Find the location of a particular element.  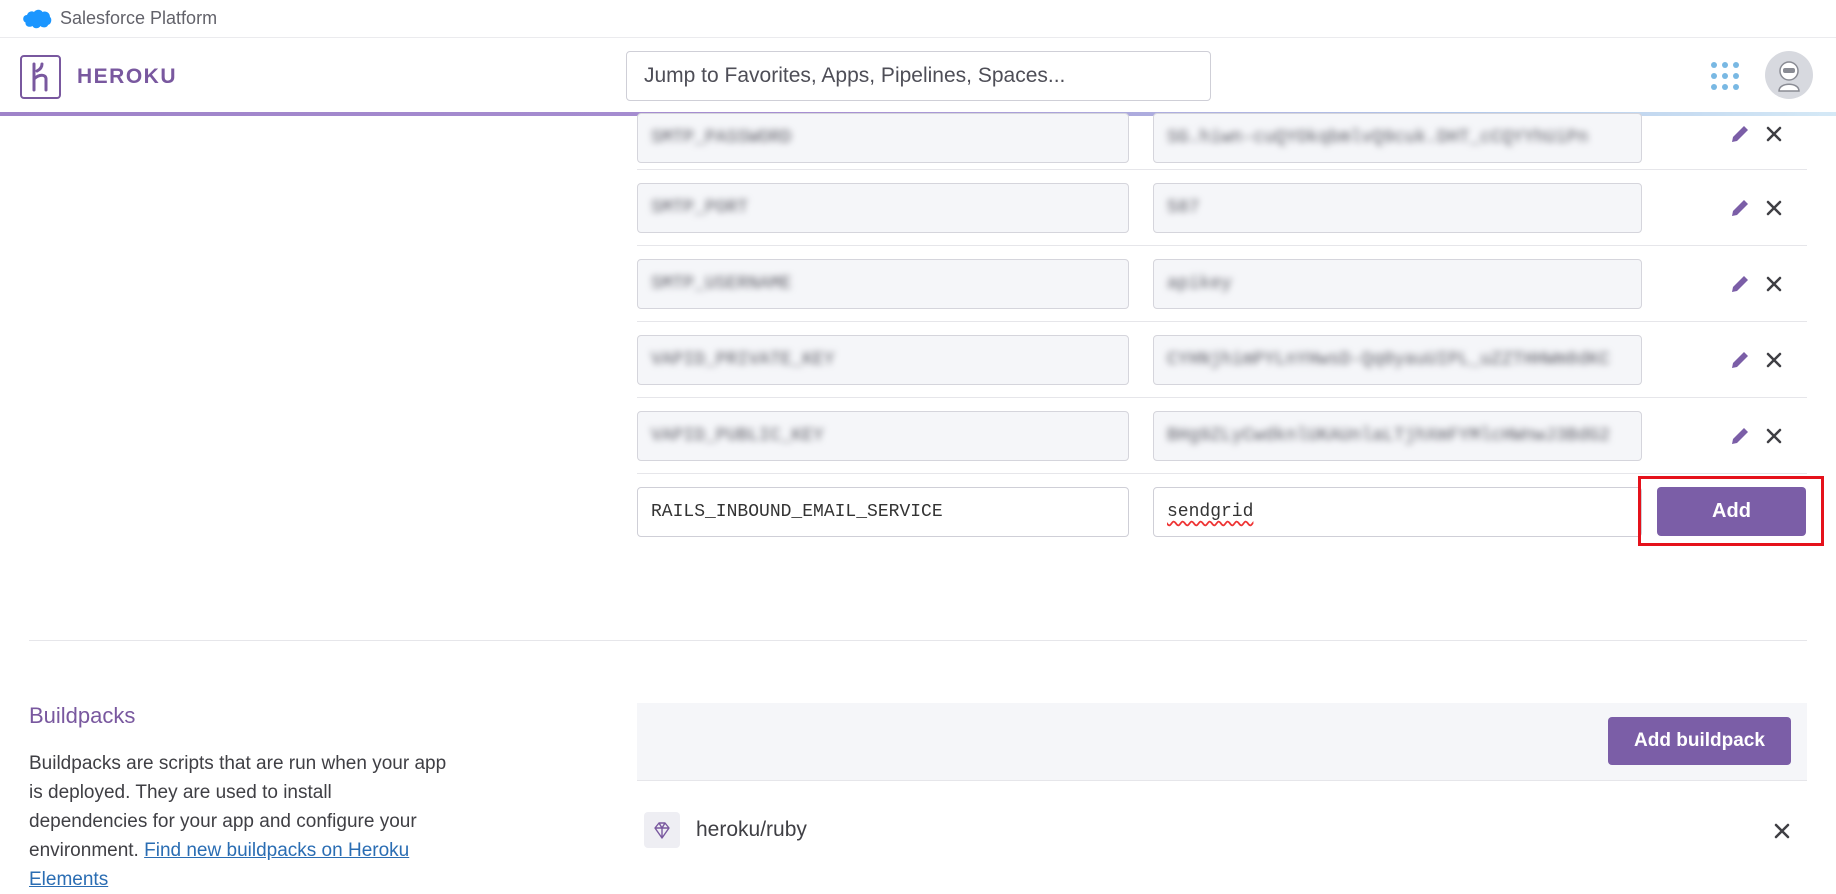

heroku-logo-icon is located at coordinates (40, 77).